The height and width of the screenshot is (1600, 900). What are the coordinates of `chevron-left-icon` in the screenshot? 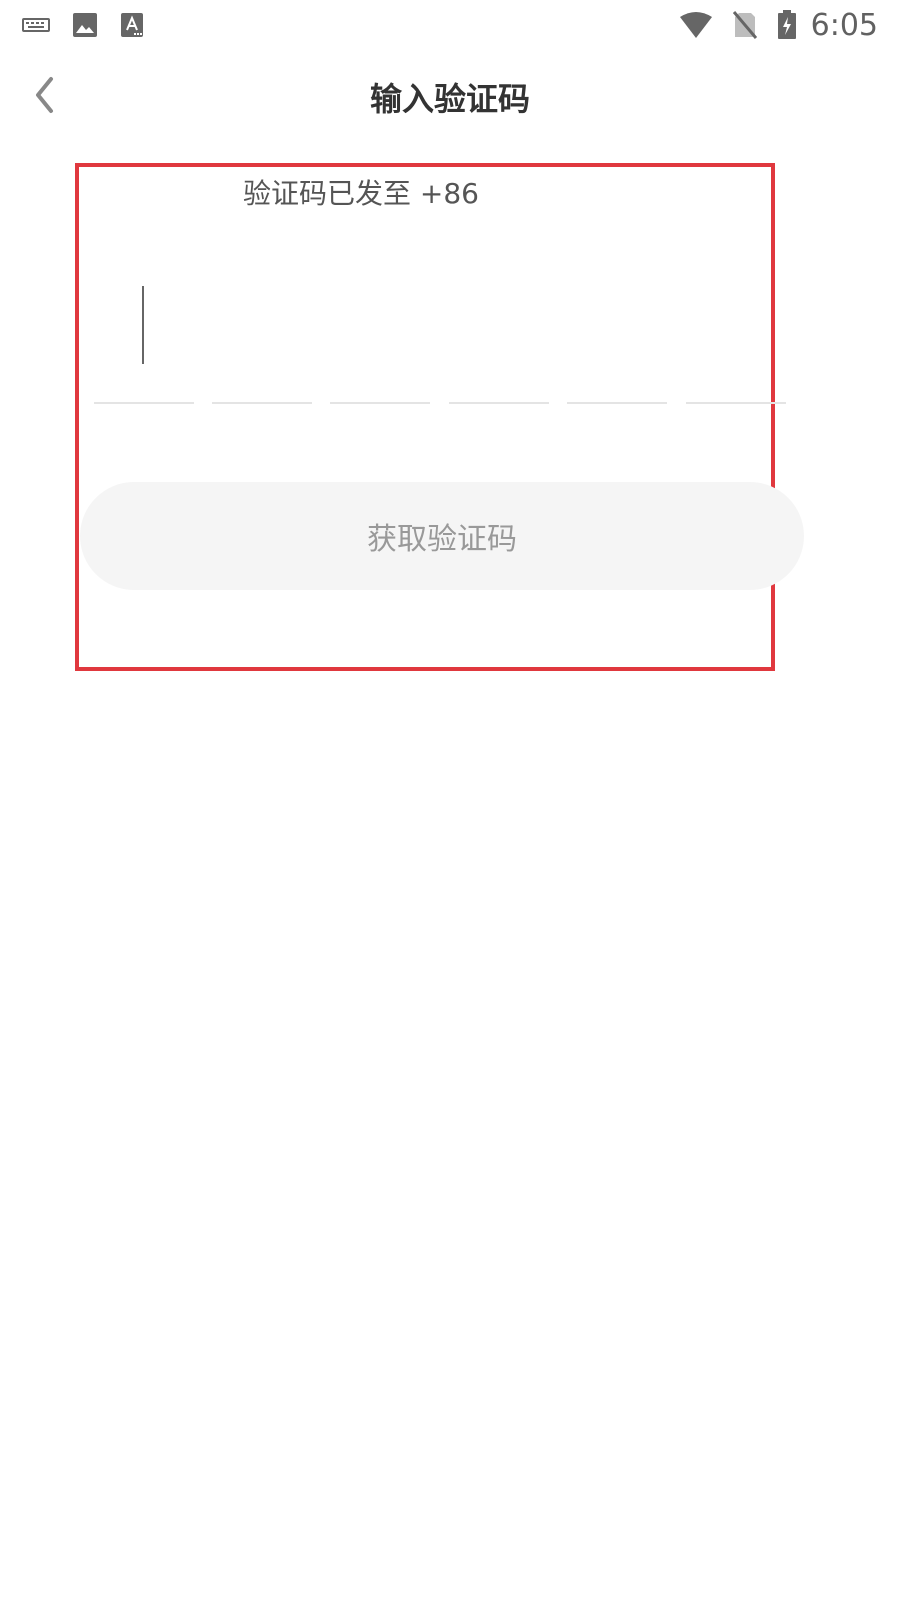 It's located at (45, 97).